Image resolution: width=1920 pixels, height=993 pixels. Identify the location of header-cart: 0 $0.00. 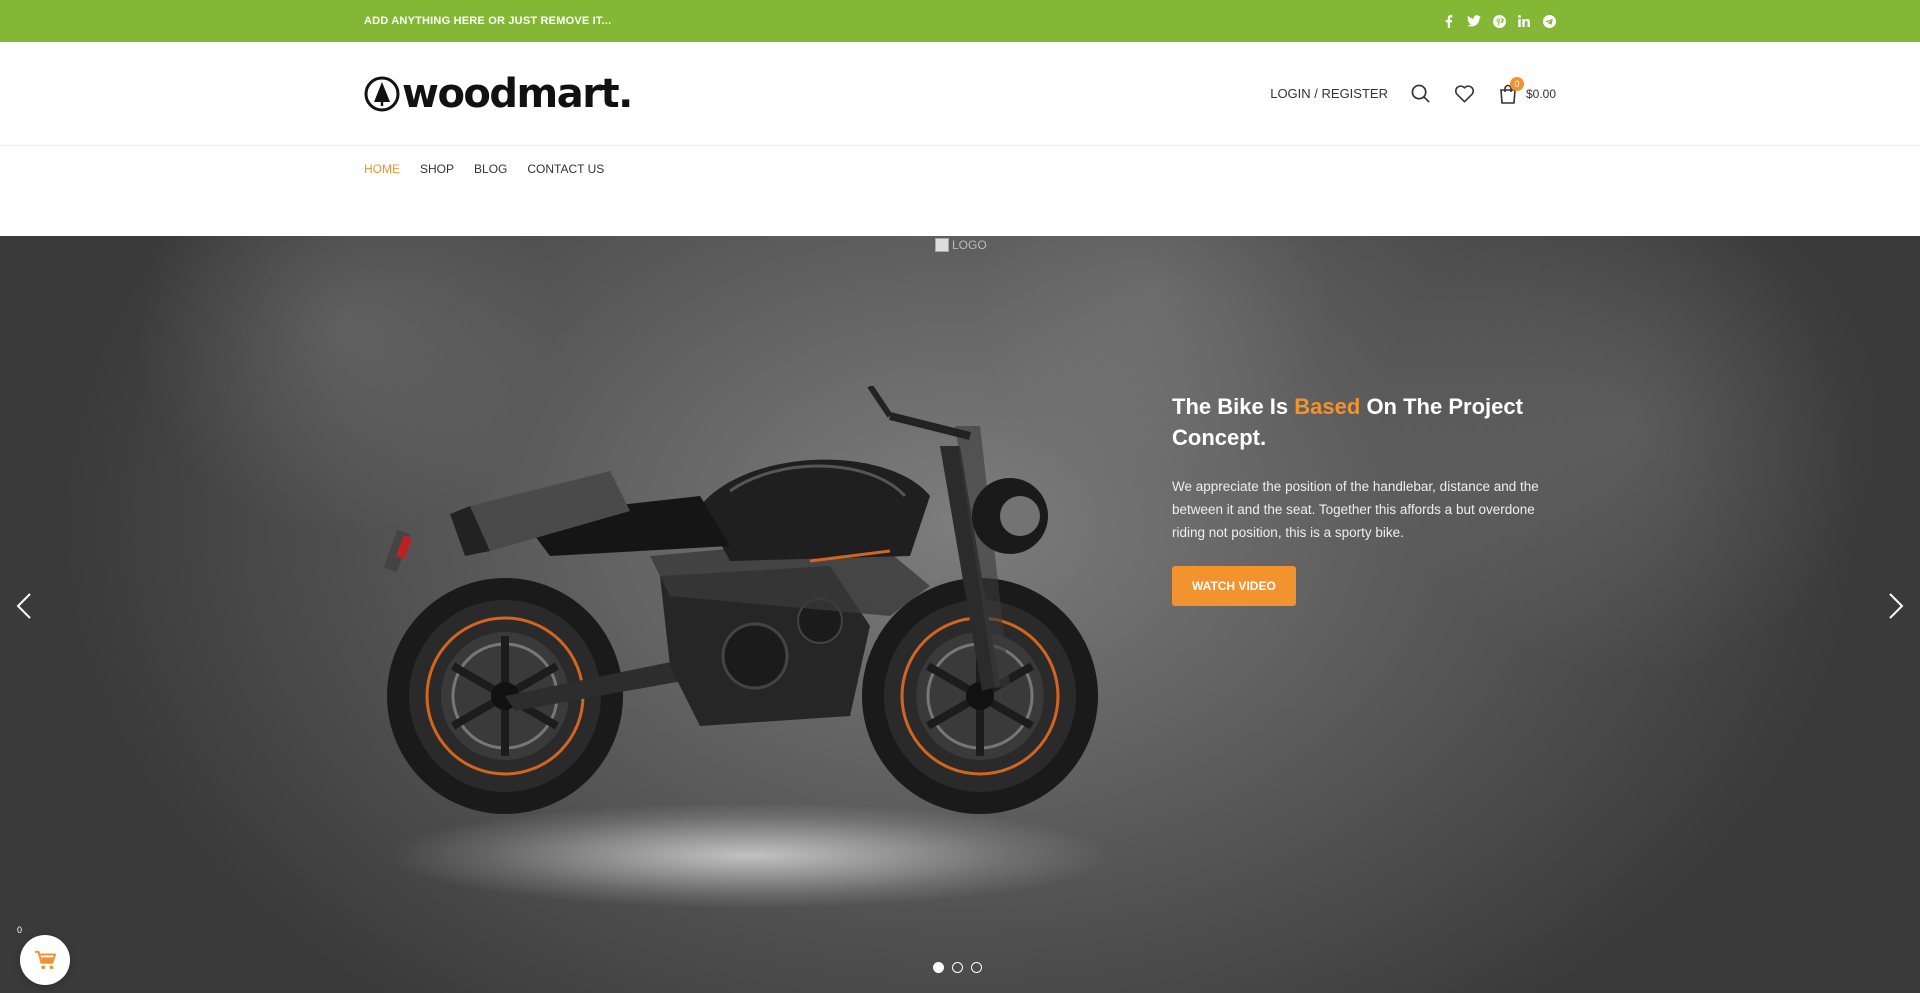
(1527, 90).